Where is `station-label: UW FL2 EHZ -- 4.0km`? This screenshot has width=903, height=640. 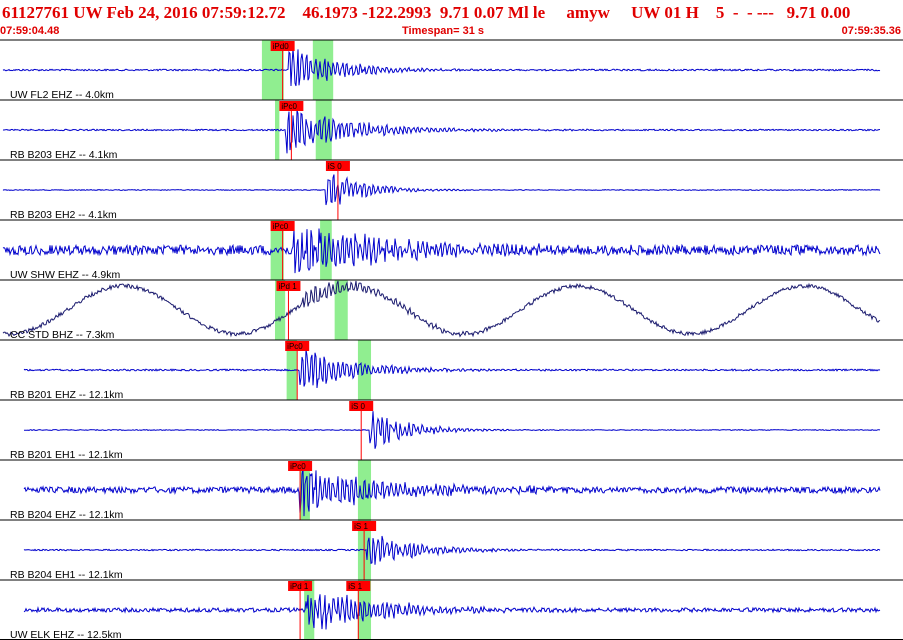
station-label: UW FL2 EHZ -- 4.0km is located at coordinates (62, 95).